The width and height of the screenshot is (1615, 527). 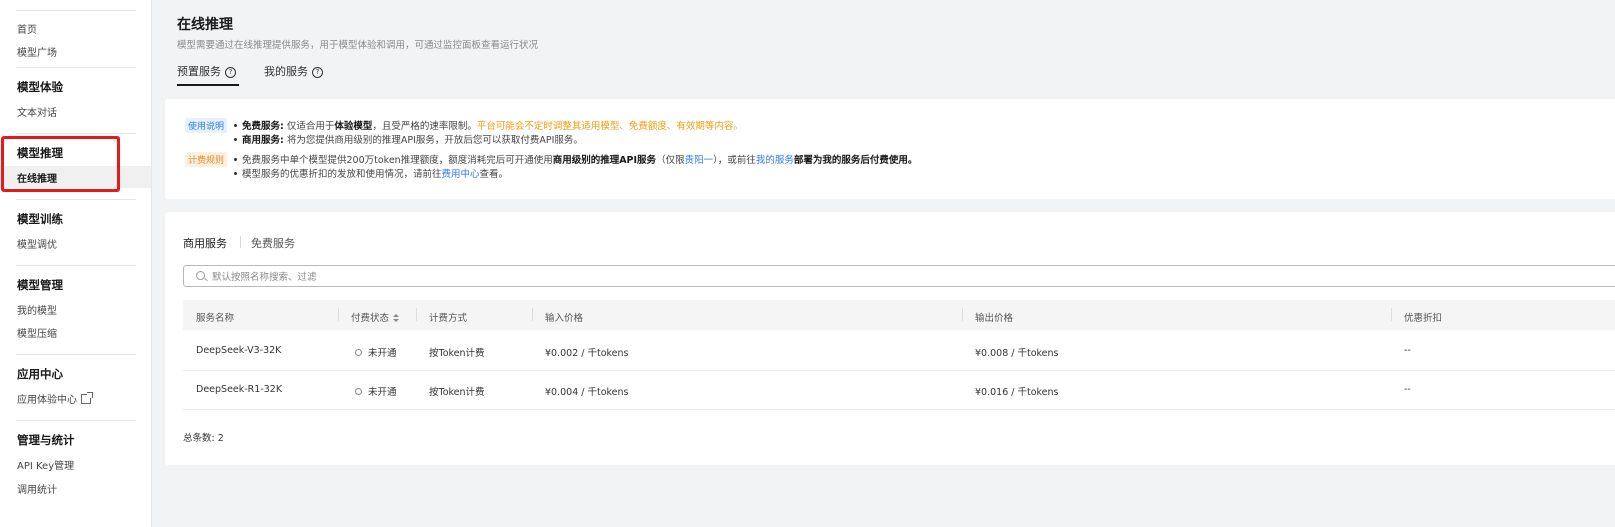 I want to click on sidebar-section-experience: 模型体验, so click(x=40, y=87).